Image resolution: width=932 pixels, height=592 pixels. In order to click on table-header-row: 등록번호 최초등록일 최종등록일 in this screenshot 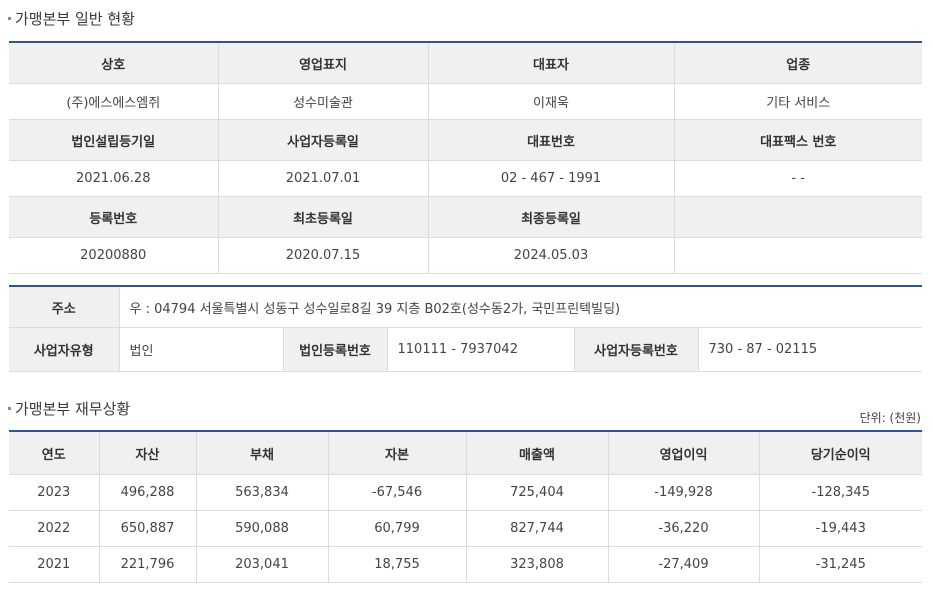, I will do `click(465, 217)`.